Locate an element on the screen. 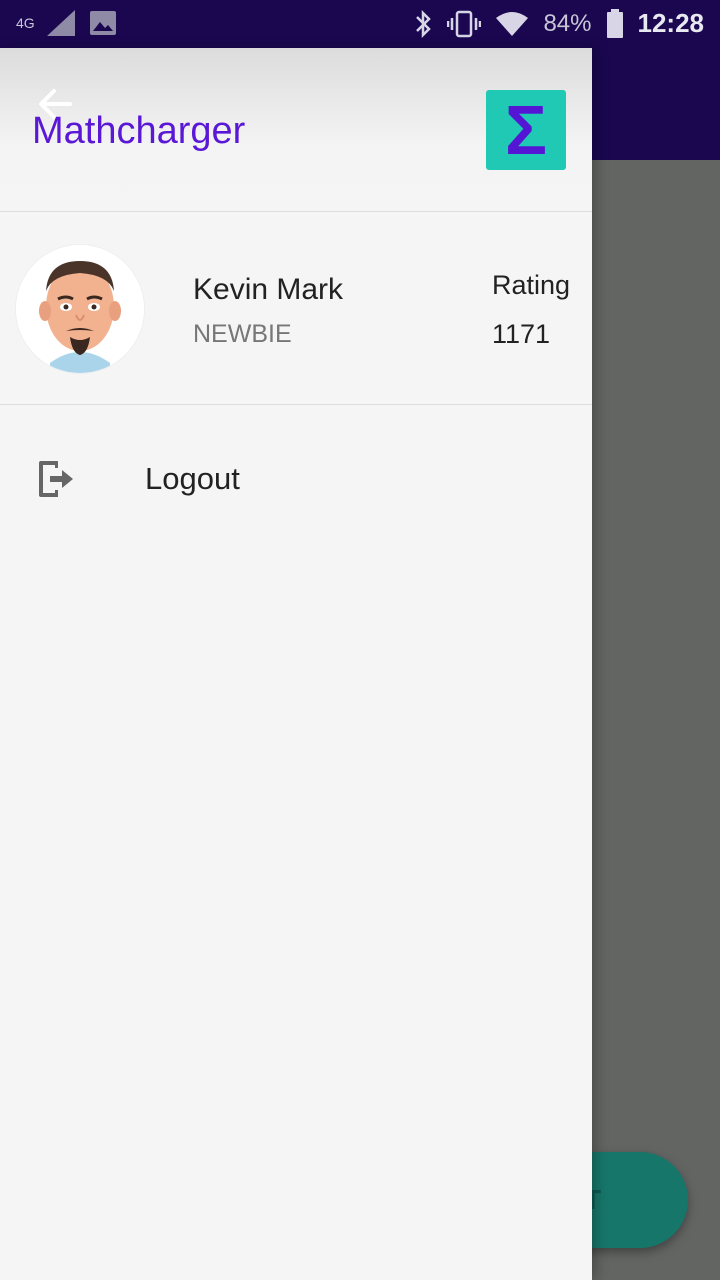  drawer-header: Mathcharger Σ is located at coordinates (296, 130).